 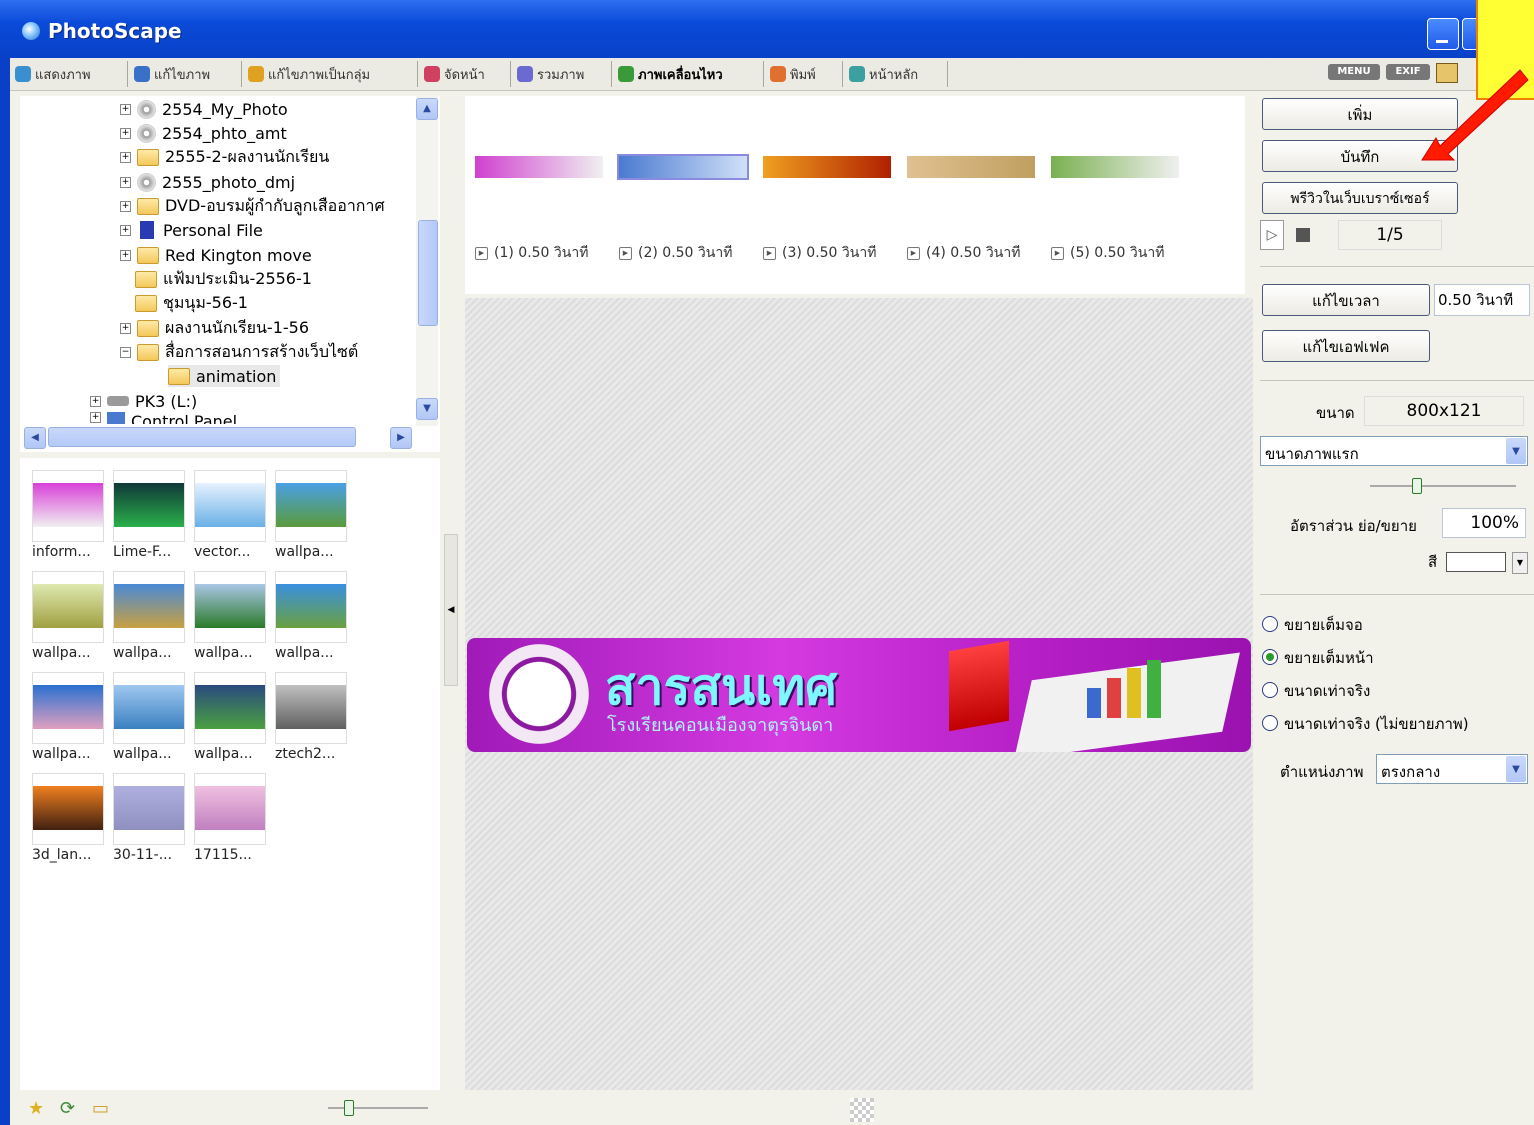 I want to click on tab-combine: รวมภาพ, so click(x=562, y=74).